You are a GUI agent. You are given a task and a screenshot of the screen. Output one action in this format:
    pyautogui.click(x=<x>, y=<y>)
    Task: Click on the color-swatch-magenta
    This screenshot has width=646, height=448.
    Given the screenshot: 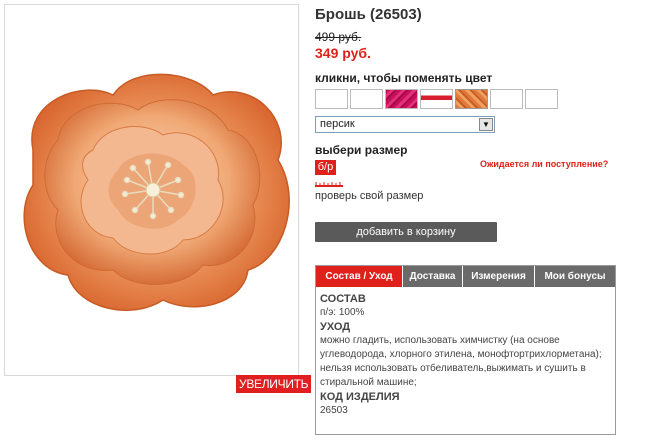 What is the action you would take?
    pyautogui.click(x=401, y=99)
    